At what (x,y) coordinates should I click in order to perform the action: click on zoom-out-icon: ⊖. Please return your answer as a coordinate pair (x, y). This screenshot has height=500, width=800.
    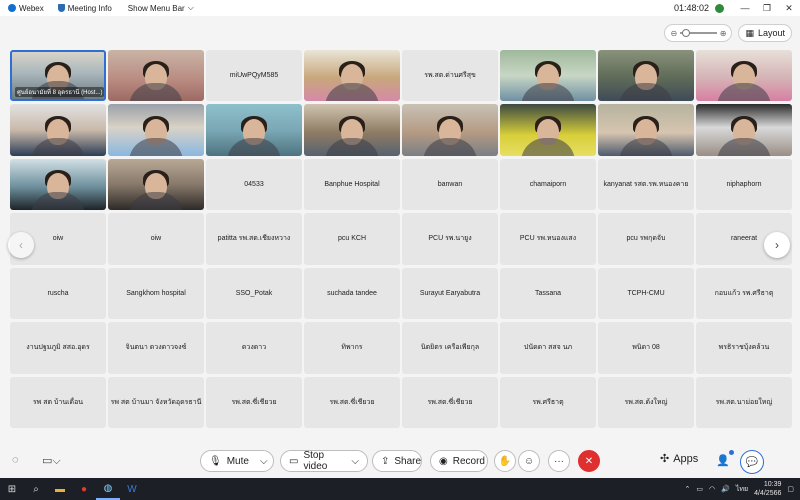
    Looking at the image, I should click on (673, 33).